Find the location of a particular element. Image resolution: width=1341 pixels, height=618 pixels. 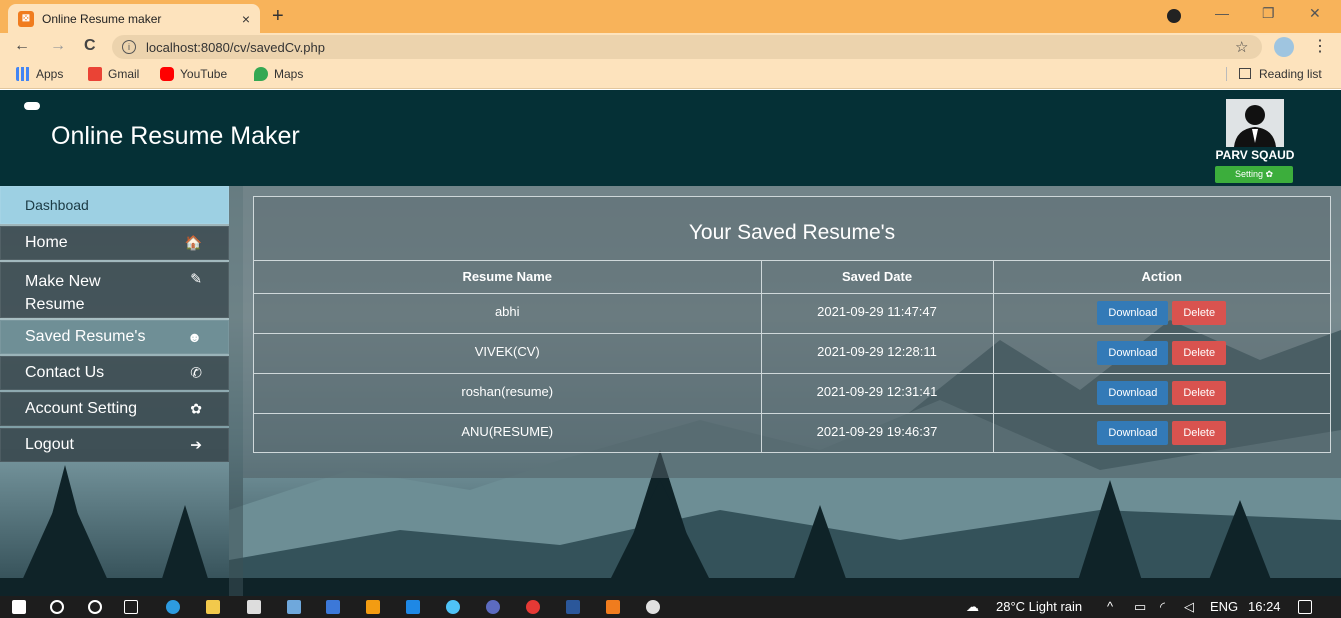

profile-avatar is located at coordinates (1284, 47).